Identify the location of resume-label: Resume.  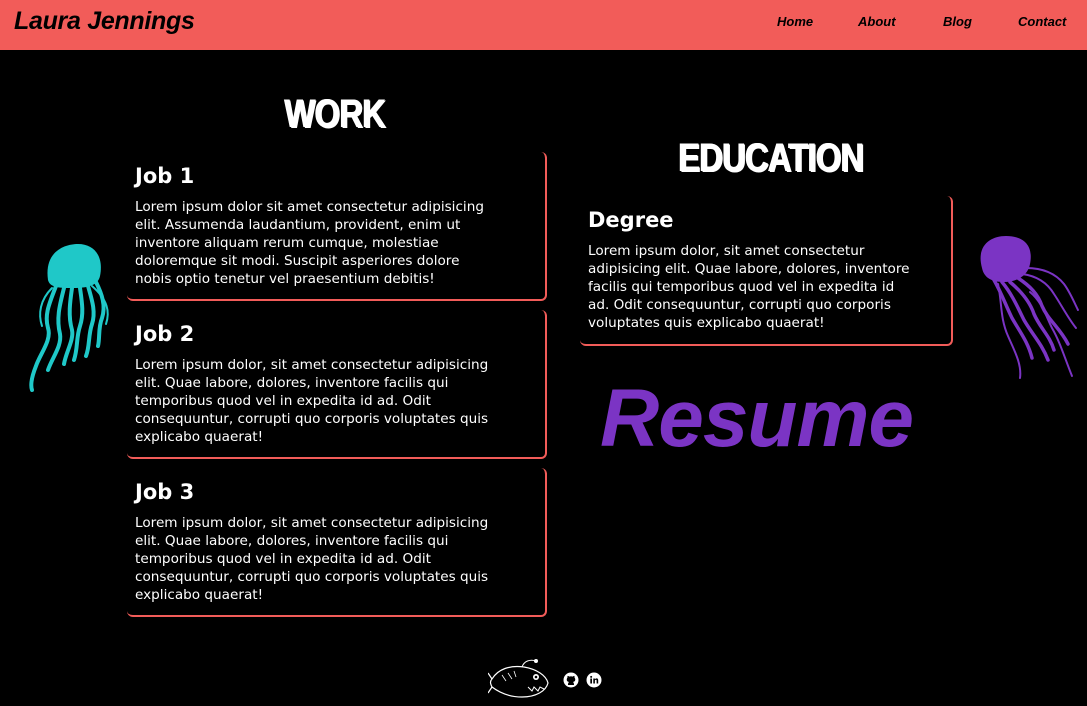
(757, 418).